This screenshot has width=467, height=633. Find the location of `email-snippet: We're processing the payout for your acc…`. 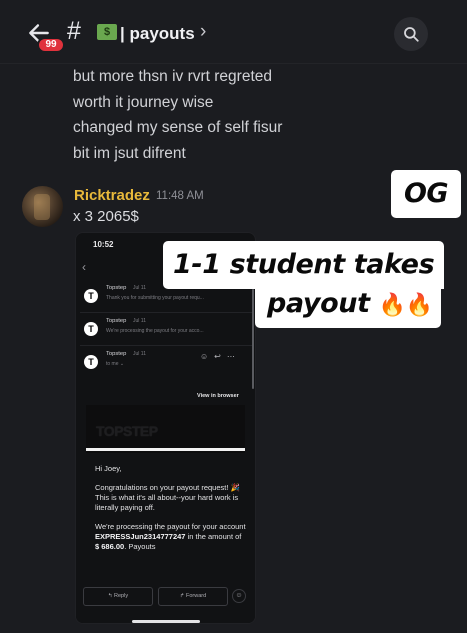

email-snippet: We're processing the payout for your acc… is located at coordinates (155, 331).